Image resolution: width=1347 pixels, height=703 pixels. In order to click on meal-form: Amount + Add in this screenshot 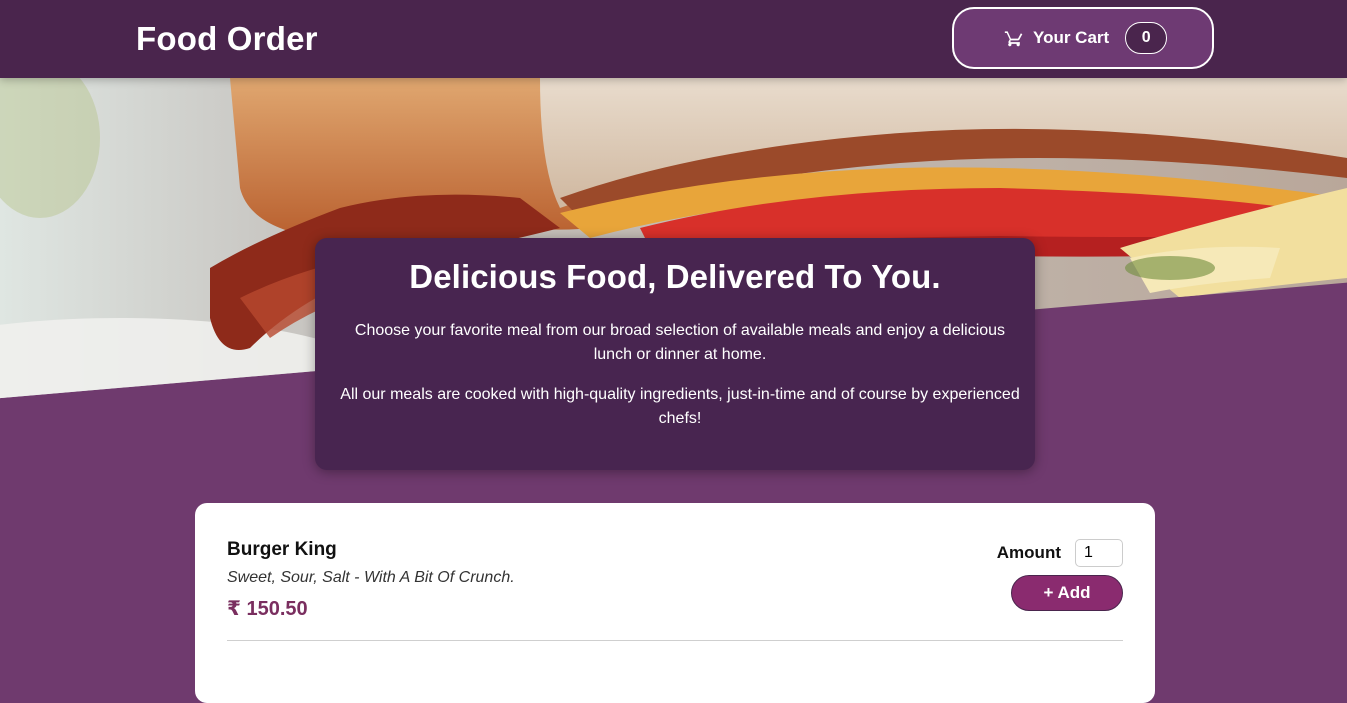, I will do `click(1053, 575)`.